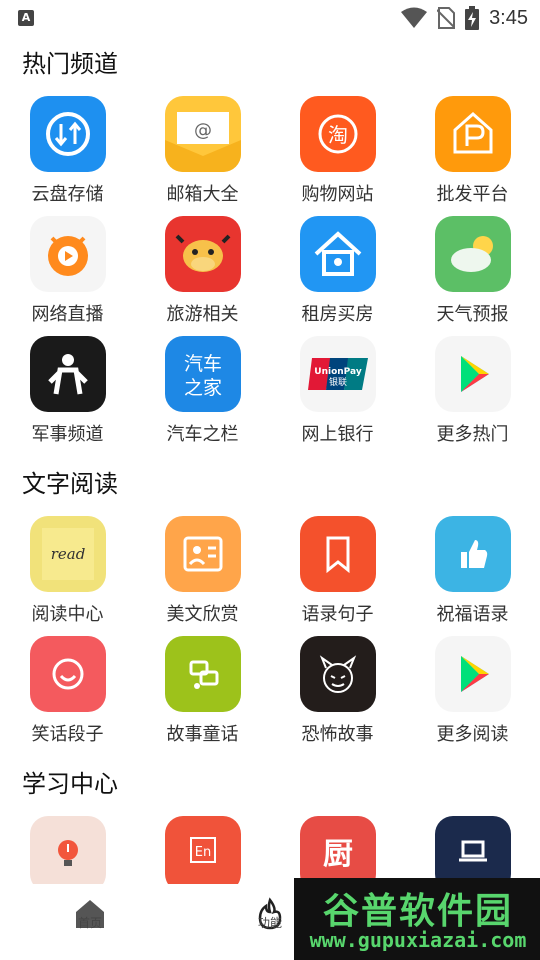 Image resolution: width=540 pixels, height=960 pixels. I want to click on tile-label: 购物网站, so click(337, 194).